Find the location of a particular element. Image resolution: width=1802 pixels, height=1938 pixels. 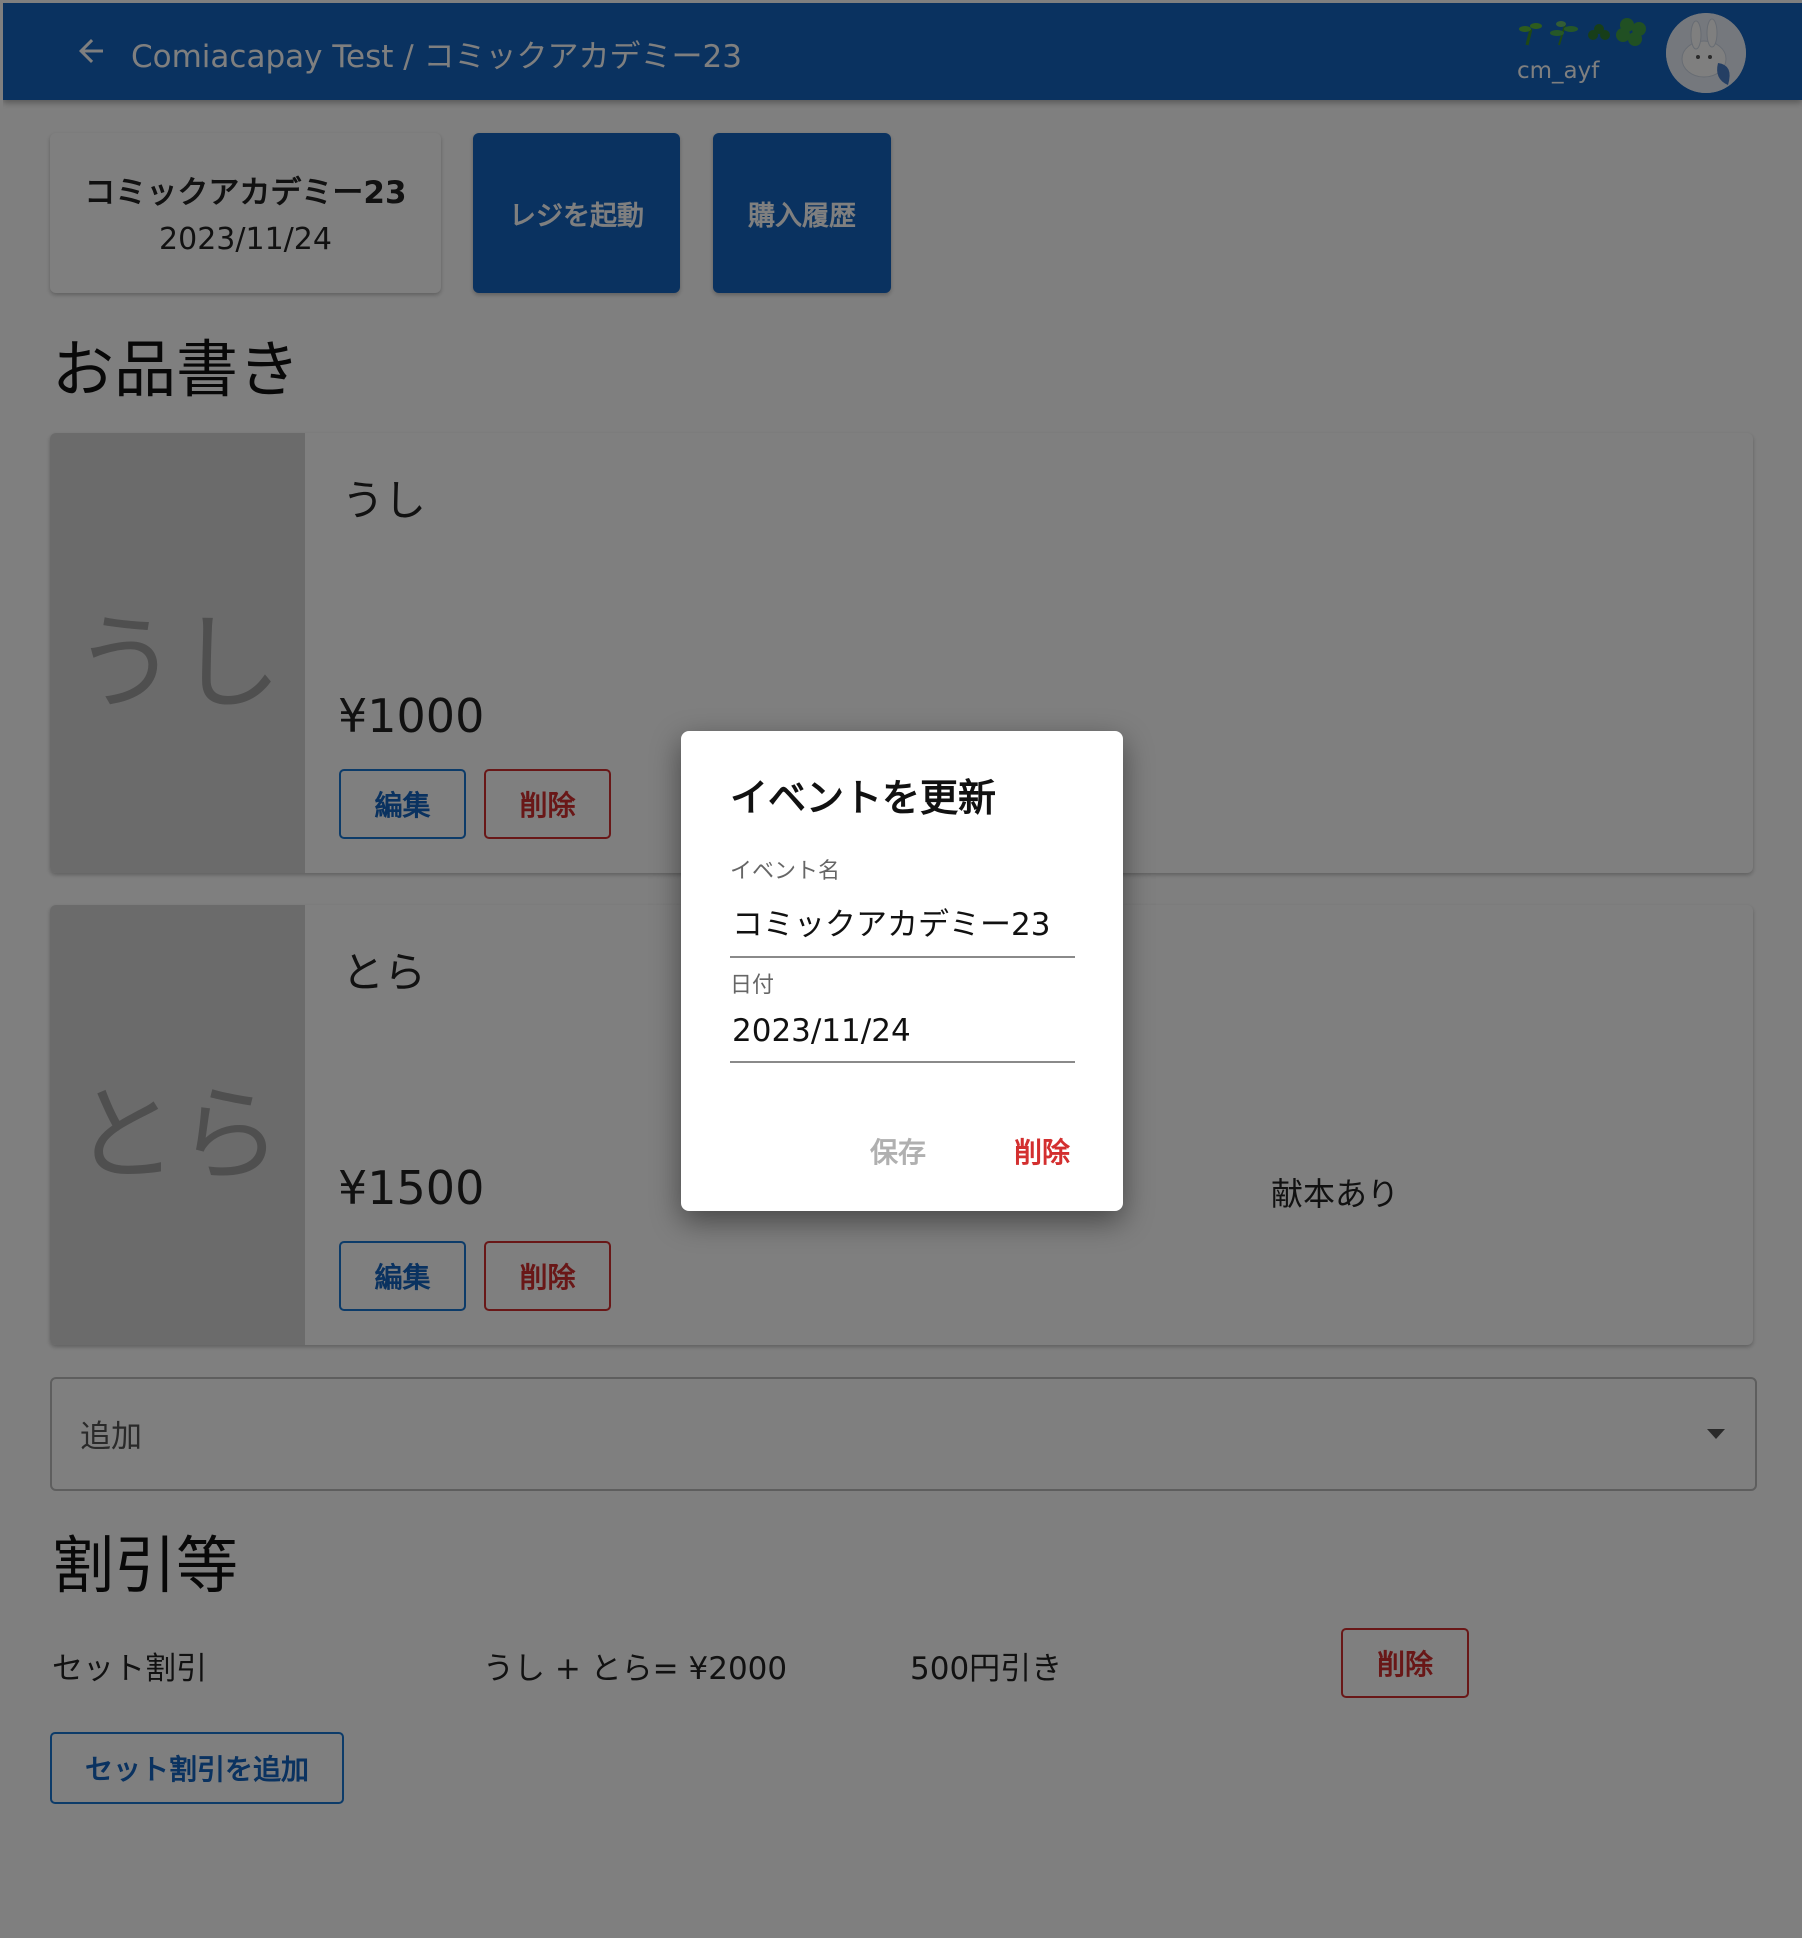

dialog-delete-button: 削除 is located at coordinates (1042, 1151).